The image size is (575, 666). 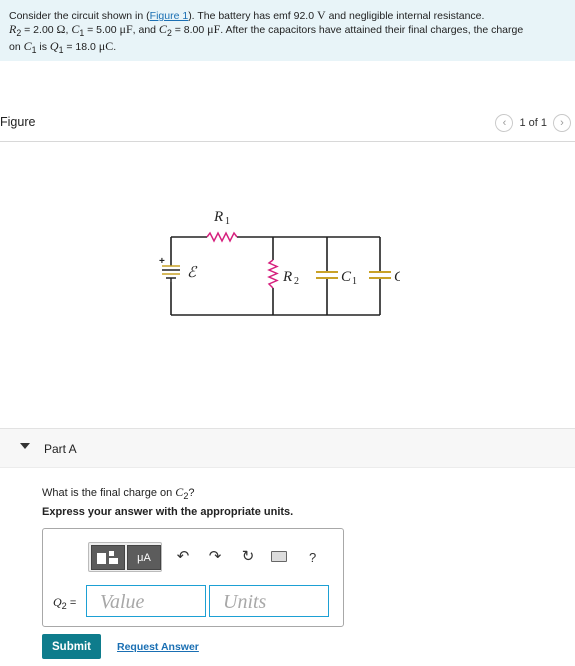 What do you see at coordinates (102, 30) in the screenshot?
I see `problem-text: = 5.00` at bounding box center [102, 30].